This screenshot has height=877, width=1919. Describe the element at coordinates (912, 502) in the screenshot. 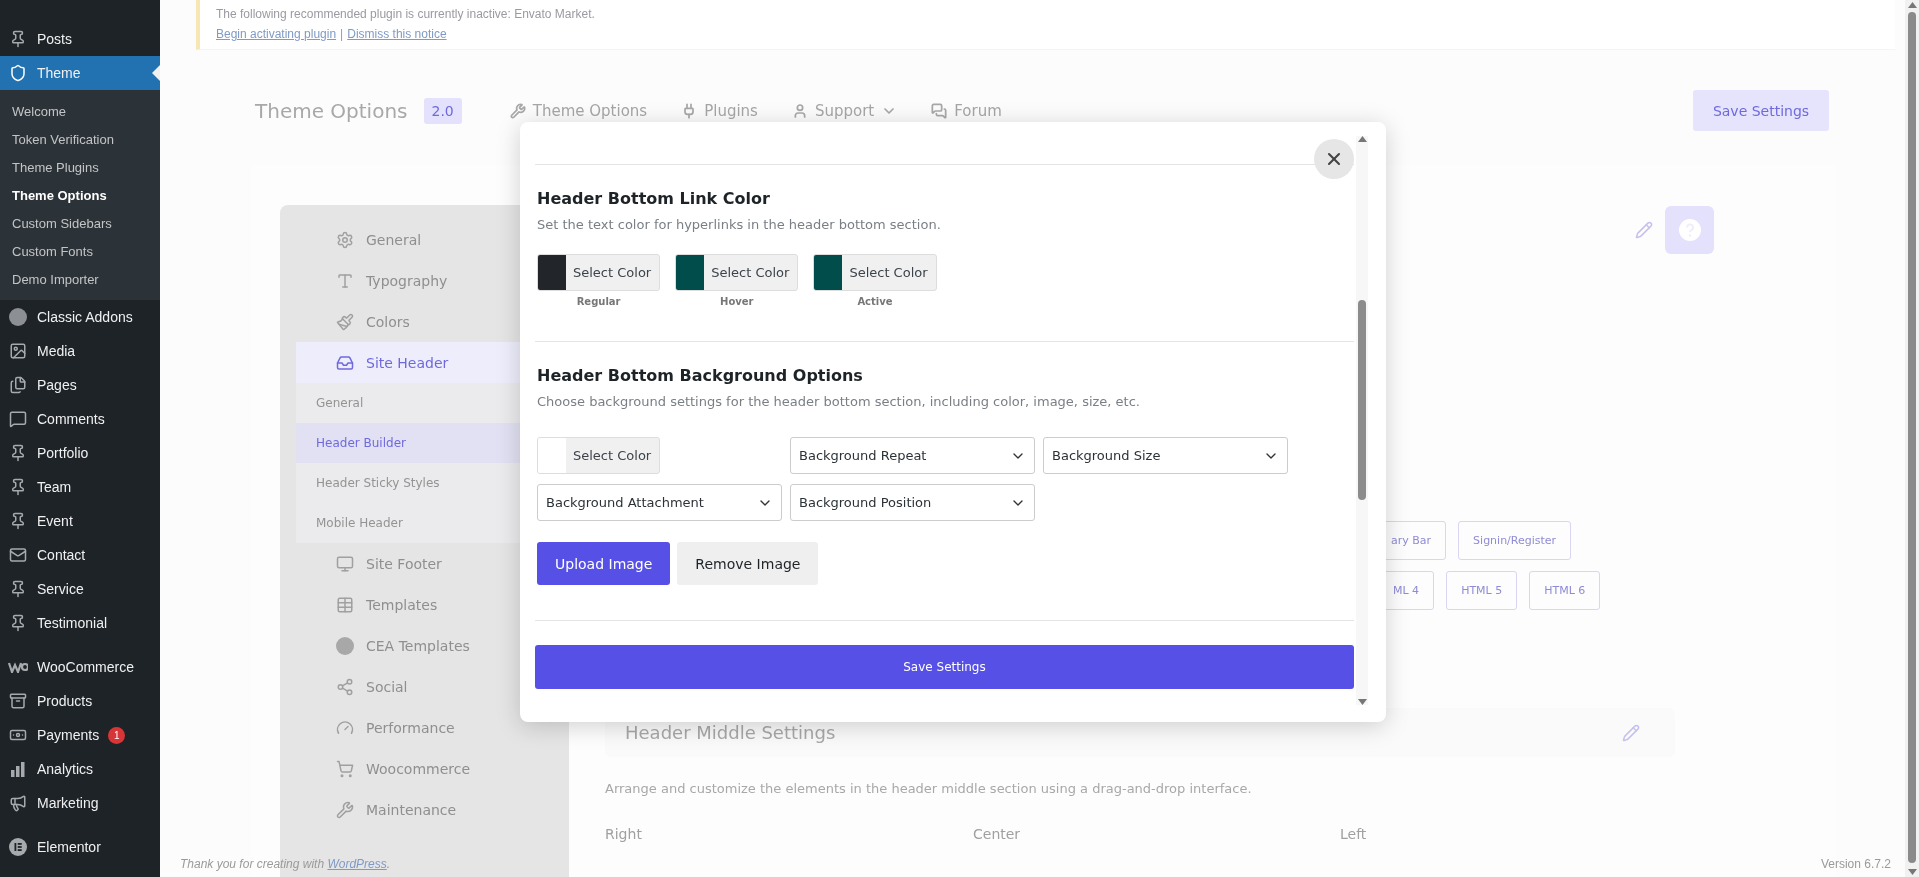

I see `select-field: Background Position` at that location.